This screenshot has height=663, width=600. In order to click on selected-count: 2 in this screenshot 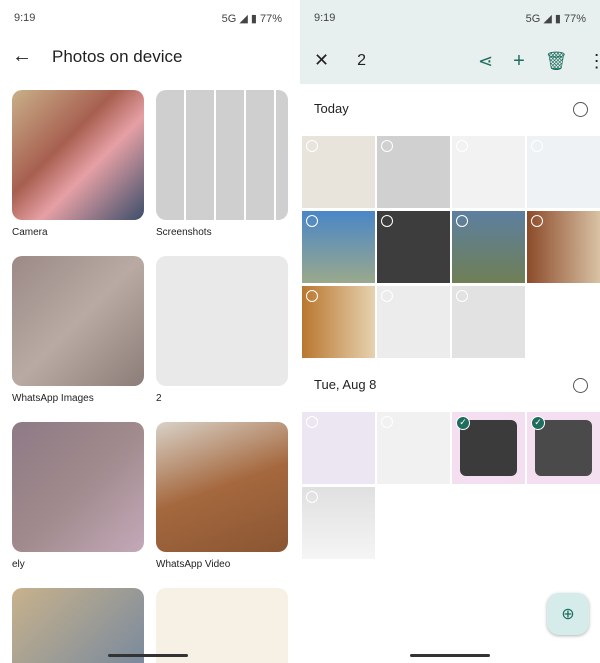, I will do `click(361, 60)`.